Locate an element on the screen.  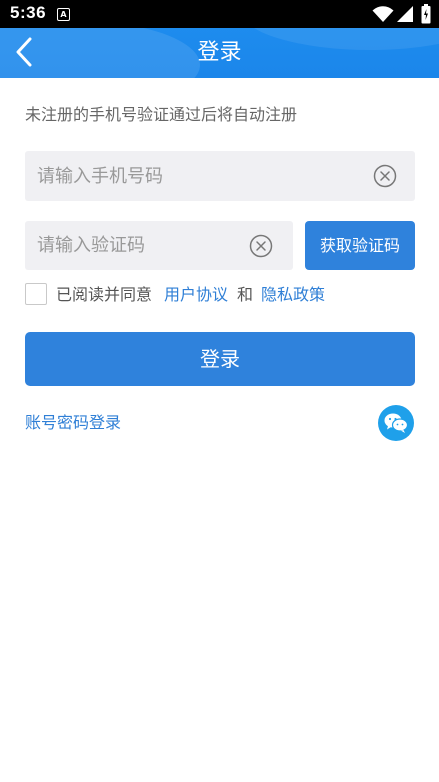
privacy-policy-link: 隐私政策 is located at coordinates (293, 295).